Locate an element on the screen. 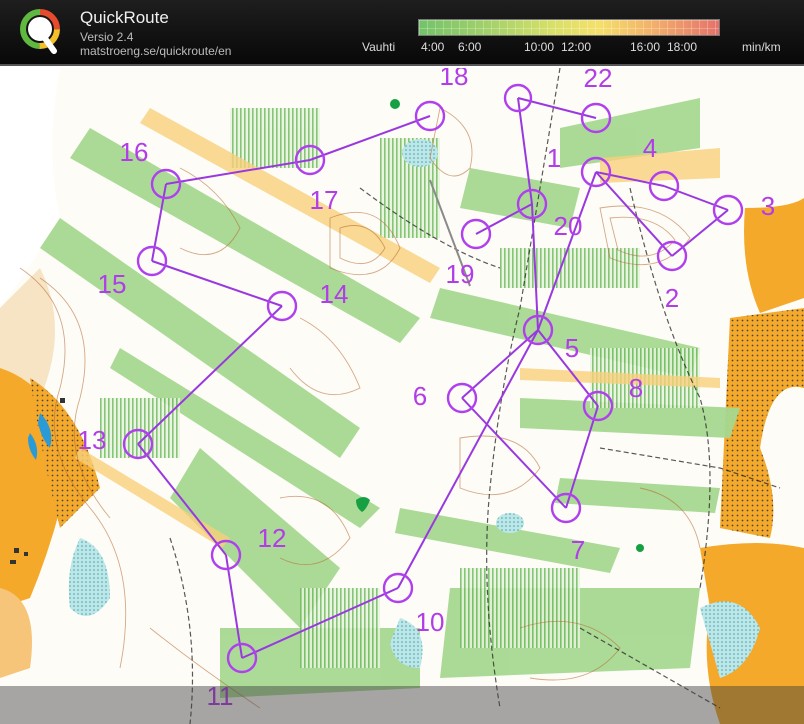 Image resolution: width=804 pixels, height=724 pixels. quickroute-logo-icon is located at coordinates (40, 31).